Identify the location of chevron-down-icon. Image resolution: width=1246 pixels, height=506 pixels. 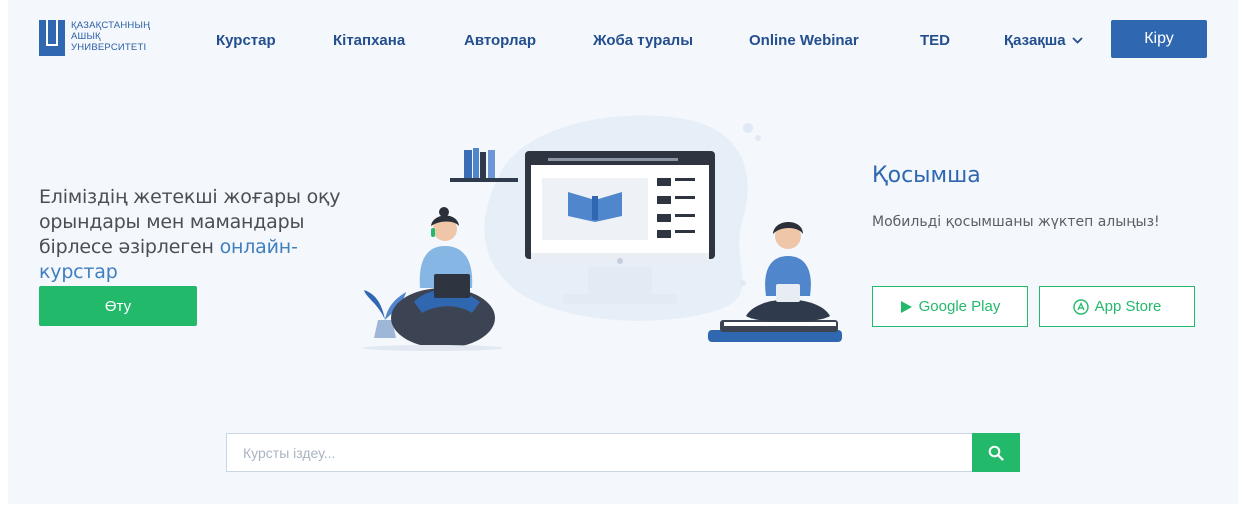
(1077, 40).